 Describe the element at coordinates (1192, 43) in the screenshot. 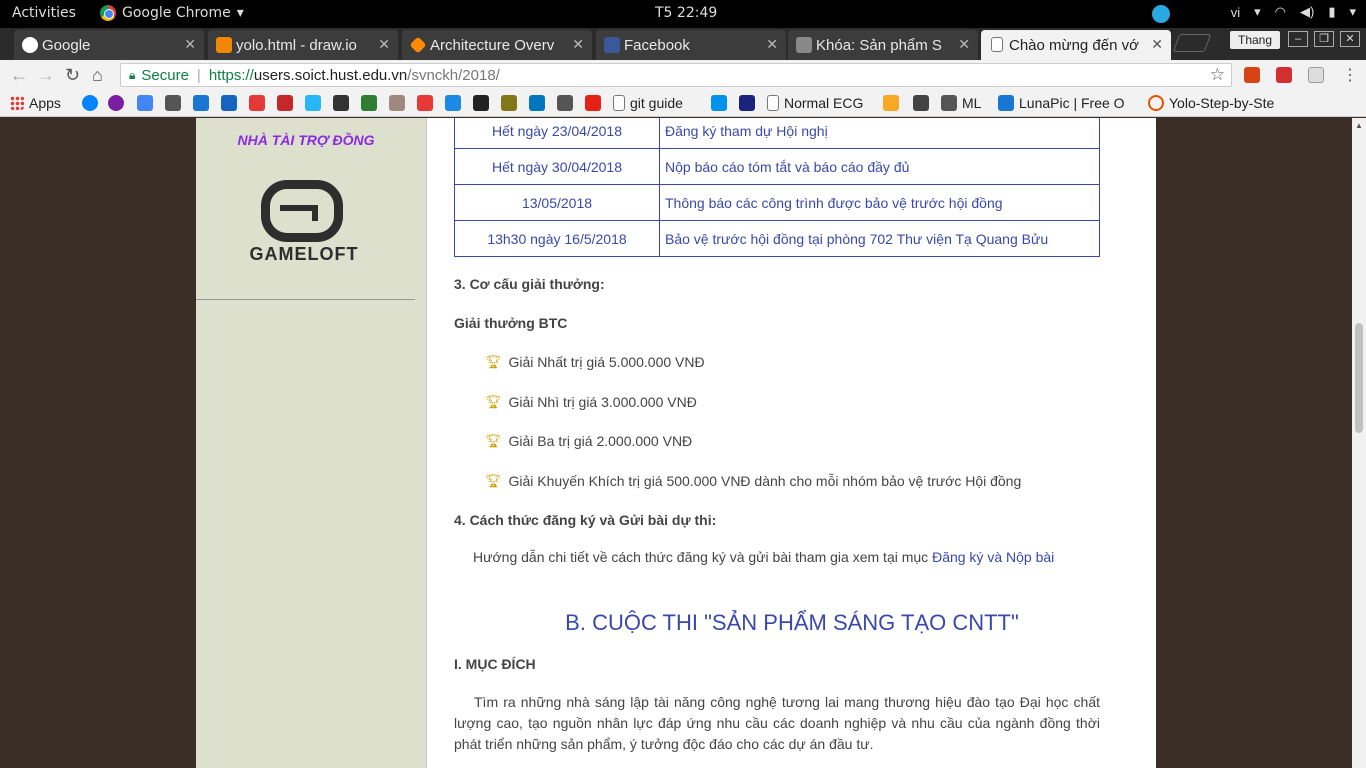

I see `new-tab-button` at that location.